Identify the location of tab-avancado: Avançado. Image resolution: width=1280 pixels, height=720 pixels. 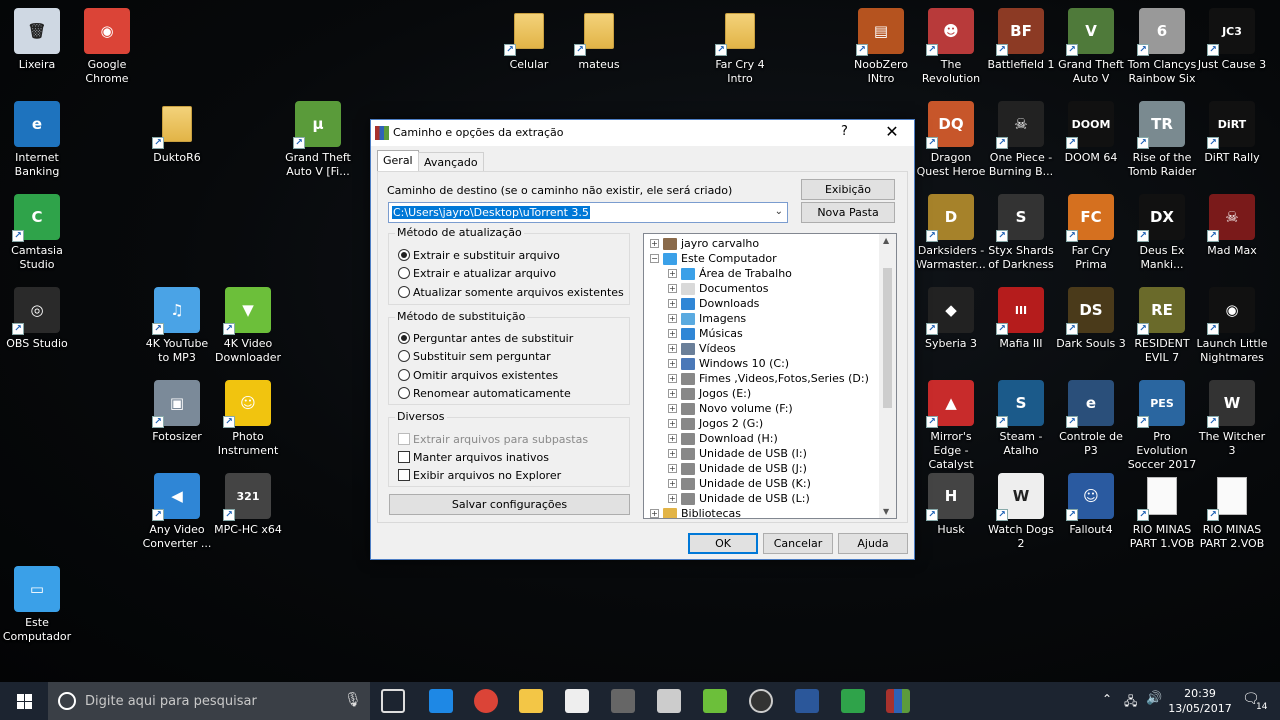
(451, 162).